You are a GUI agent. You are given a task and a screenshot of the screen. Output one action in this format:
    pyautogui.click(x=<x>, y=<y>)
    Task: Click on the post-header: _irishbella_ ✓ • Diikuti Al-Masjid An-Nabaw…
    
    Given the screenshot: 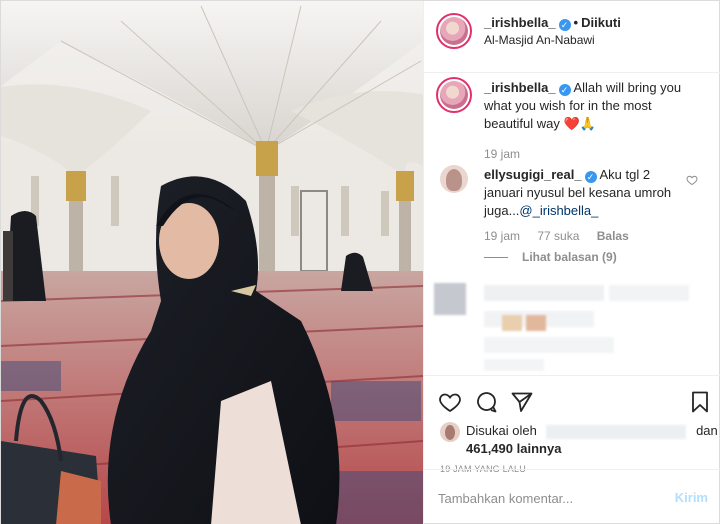 What is the action you would take?
    pyautogui.click(x=572, y=37)
    